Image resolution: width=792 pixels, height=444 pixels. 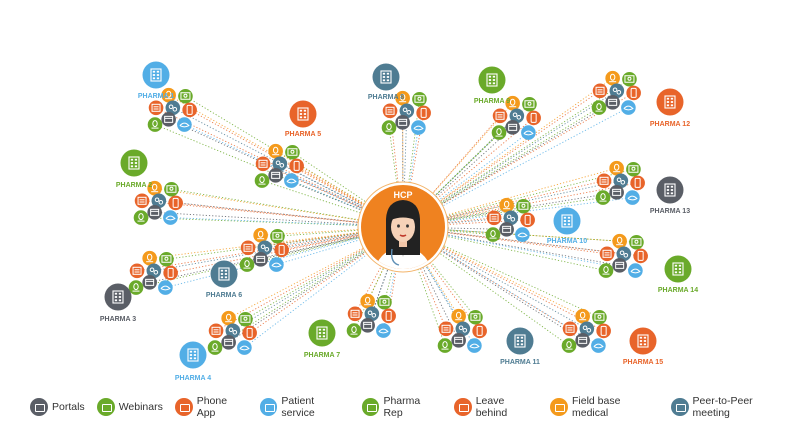 What do you see at coordinates (350, 326) in the screenshot?
I see `pharma-cluster: PHARMA 7` at bounding box center [350, 326].